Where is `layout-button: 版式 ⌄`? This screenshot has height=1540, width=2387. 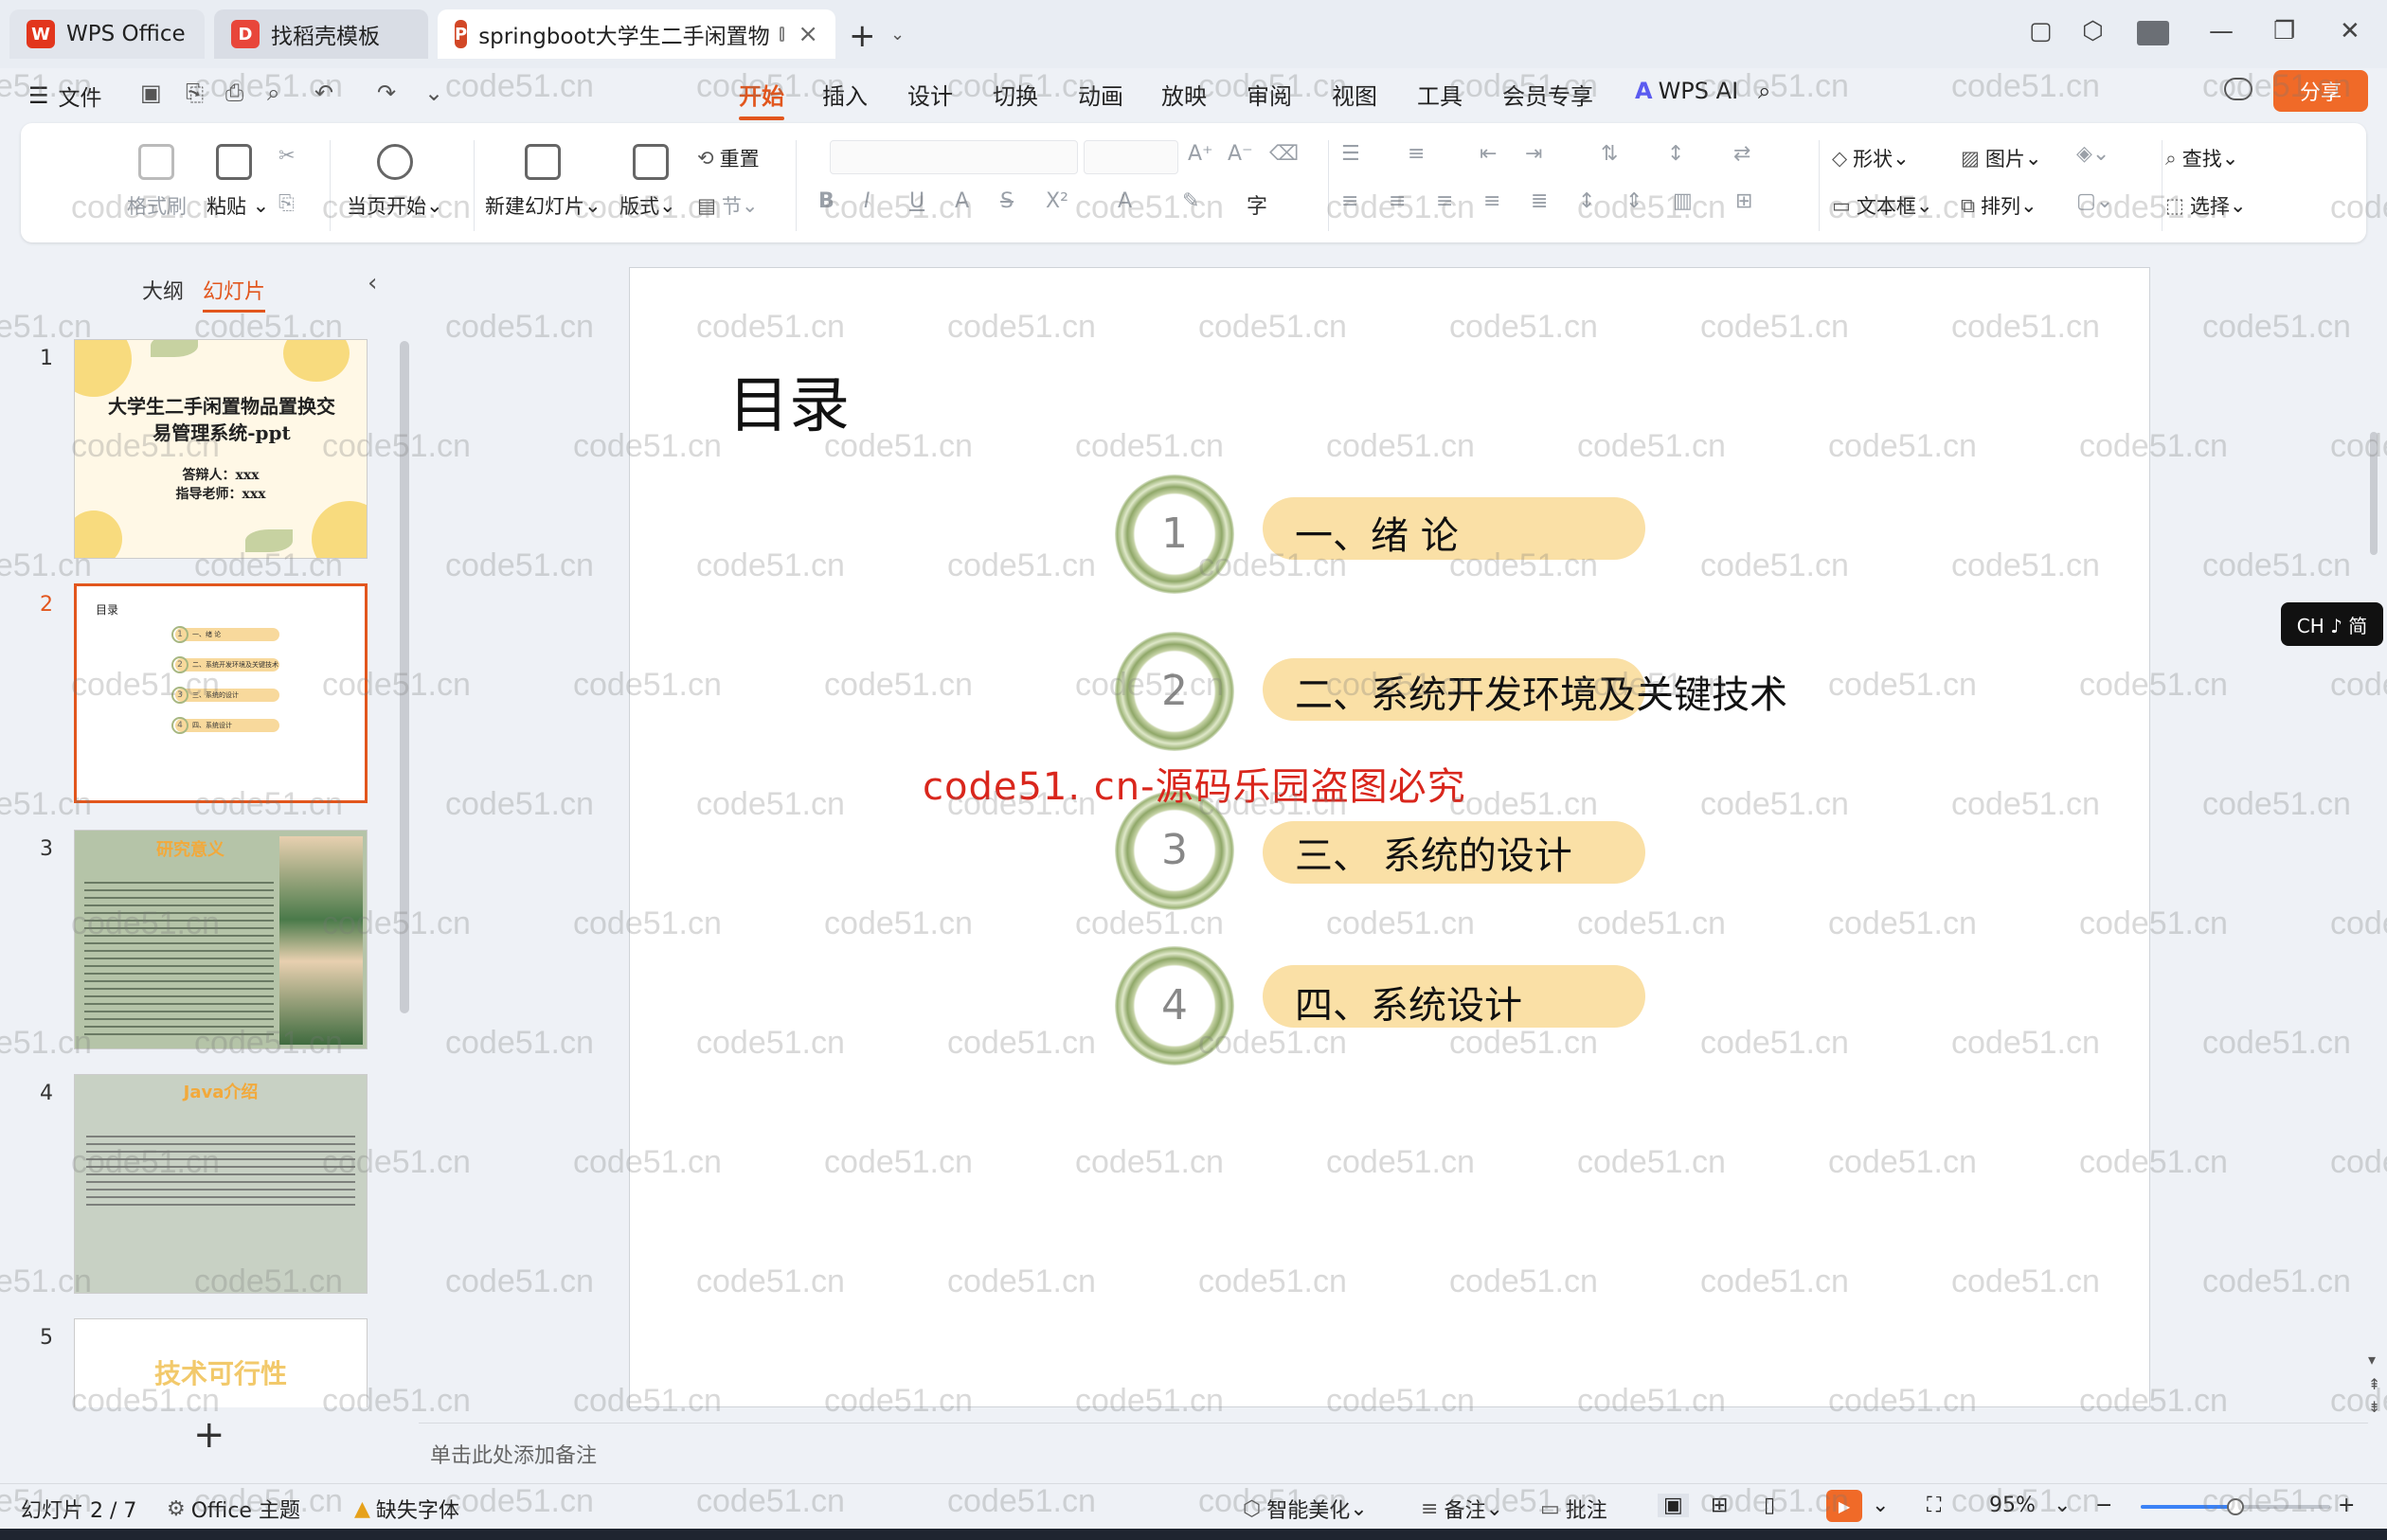
layout-button: 版式 ⌄ is located at coordinates (647, 205).